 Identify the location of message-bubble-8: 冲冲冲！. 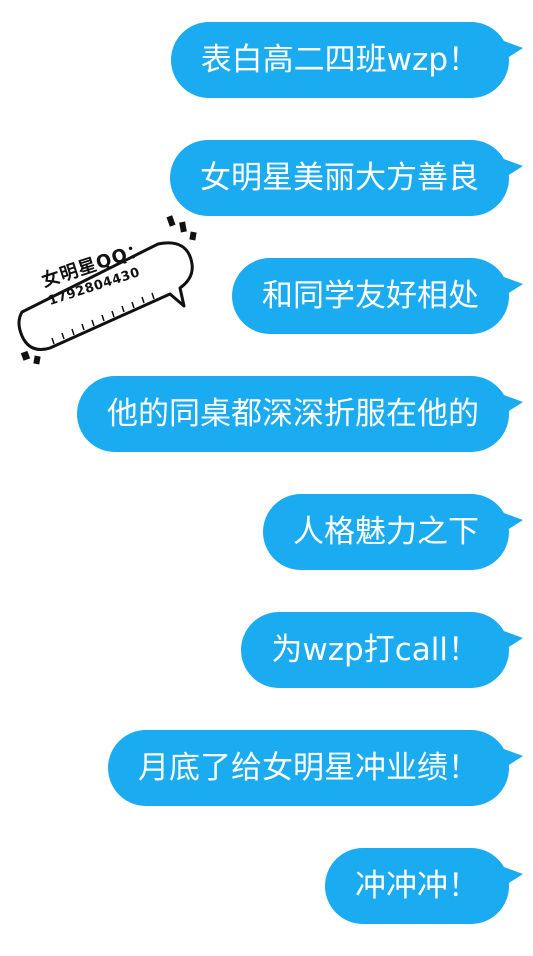
(424, 886).